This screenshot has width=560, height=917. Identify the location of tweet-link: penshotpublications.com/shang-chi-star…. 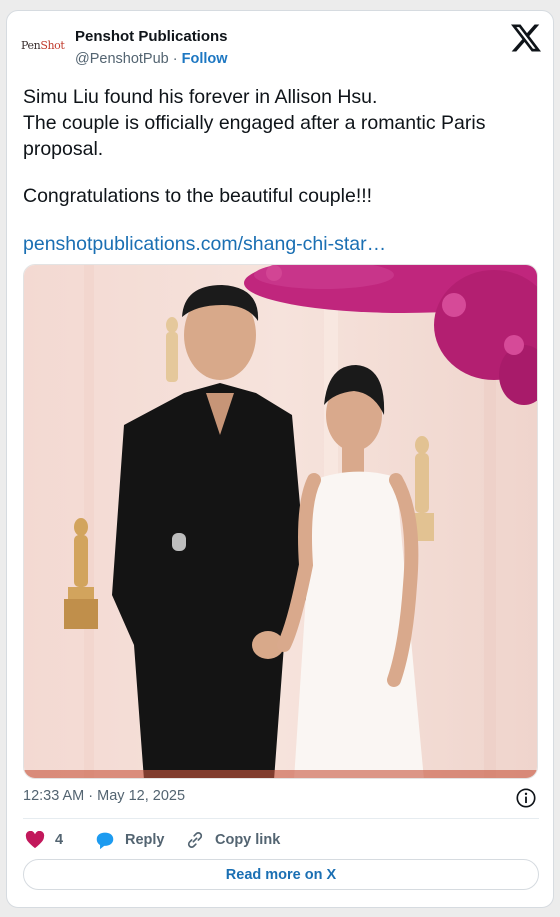
(281, 244).